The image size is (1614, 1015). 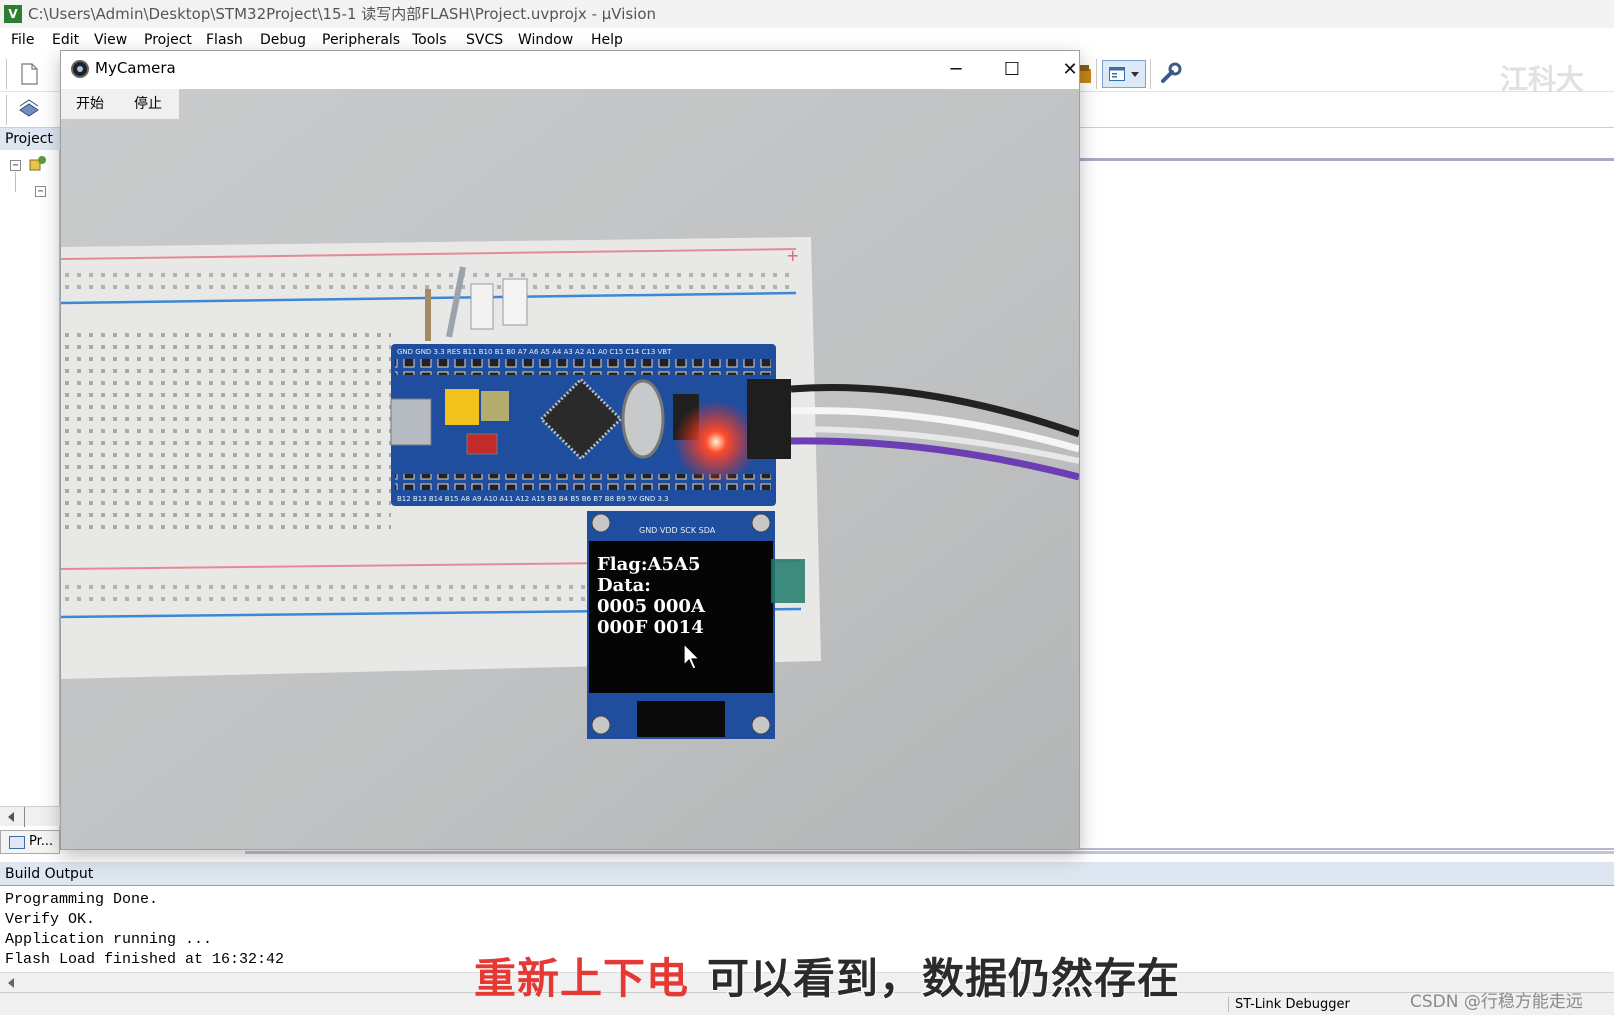 What do you see at coordinates (135, 68) in the screenshot?
I see `camera-window-title: MyCamera` at bounding box center [135, 68].